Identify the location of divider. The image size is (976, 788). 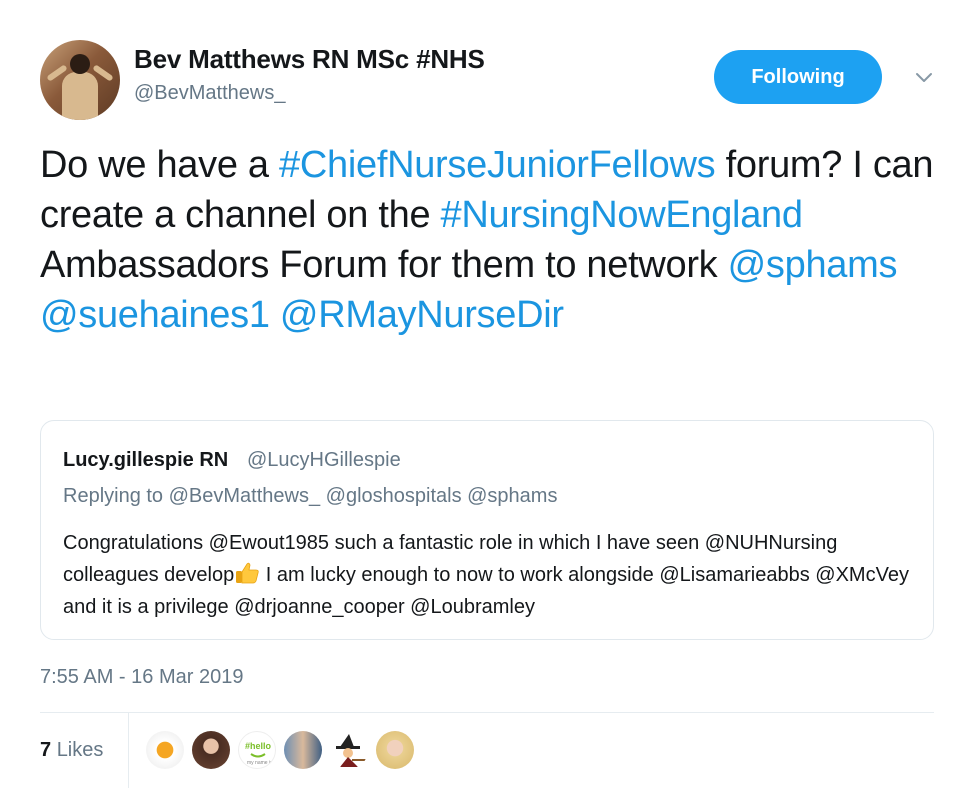
(487, 712).